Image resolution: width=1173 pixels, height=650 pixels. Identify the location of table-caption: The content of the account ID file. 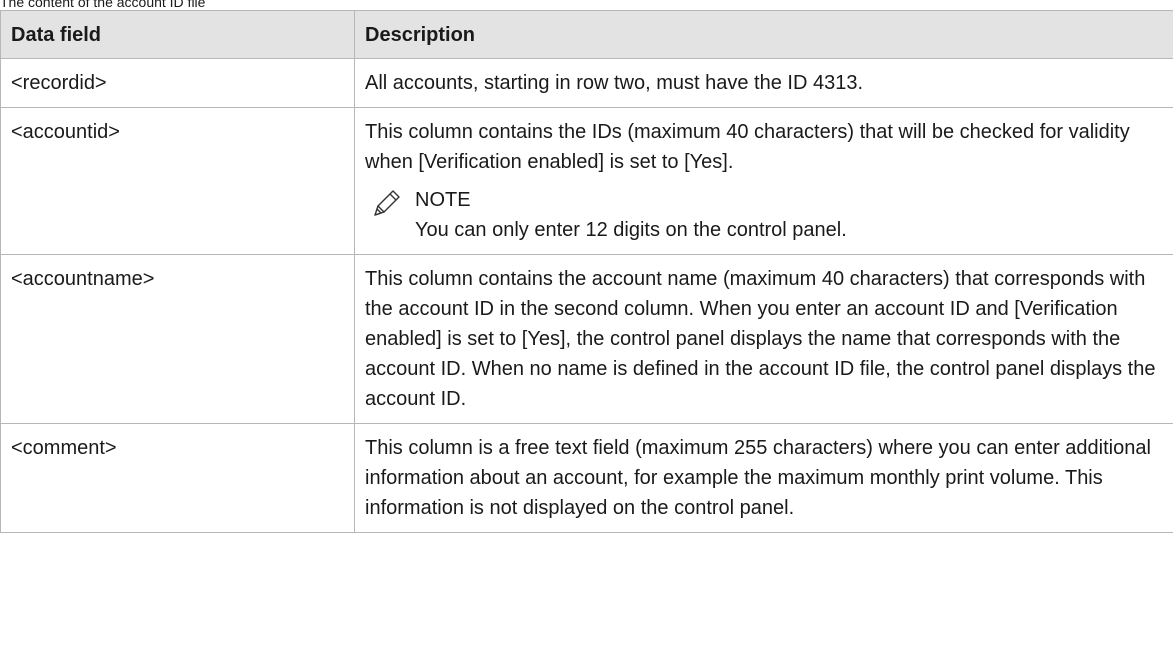
(103, 5).